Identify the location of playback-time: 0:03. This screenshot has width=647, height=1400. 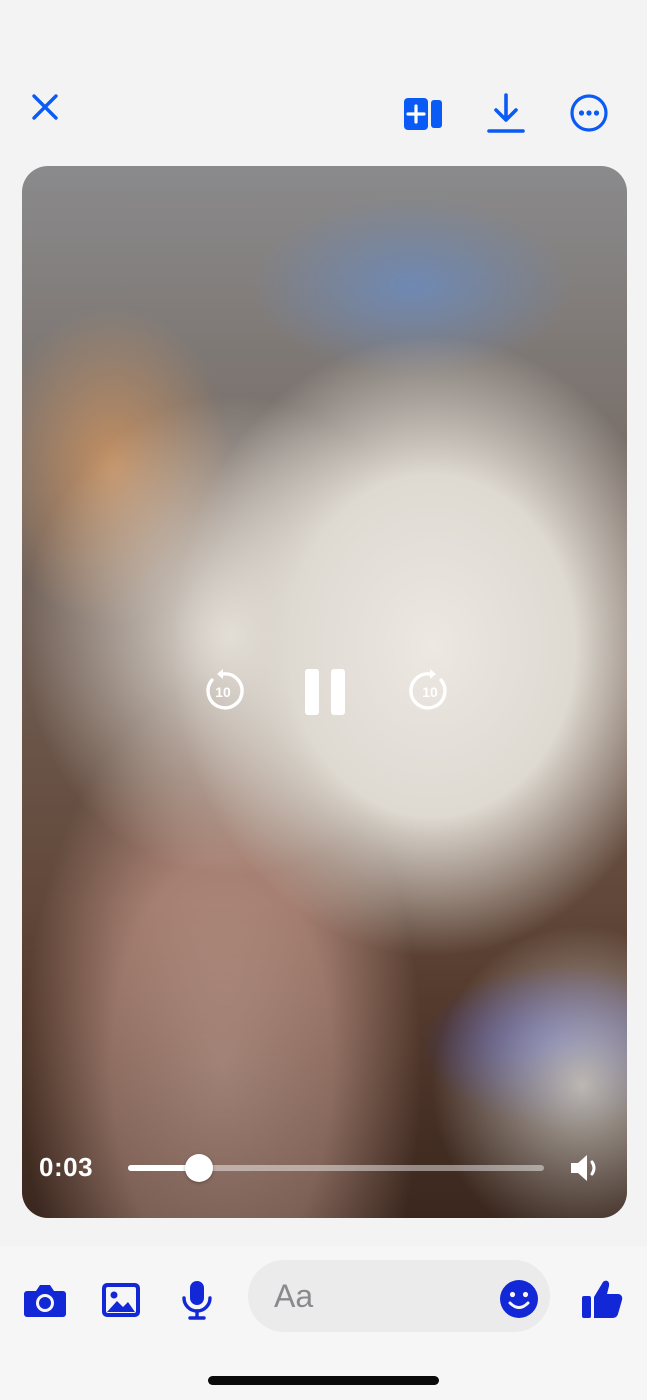
(66, 1167).